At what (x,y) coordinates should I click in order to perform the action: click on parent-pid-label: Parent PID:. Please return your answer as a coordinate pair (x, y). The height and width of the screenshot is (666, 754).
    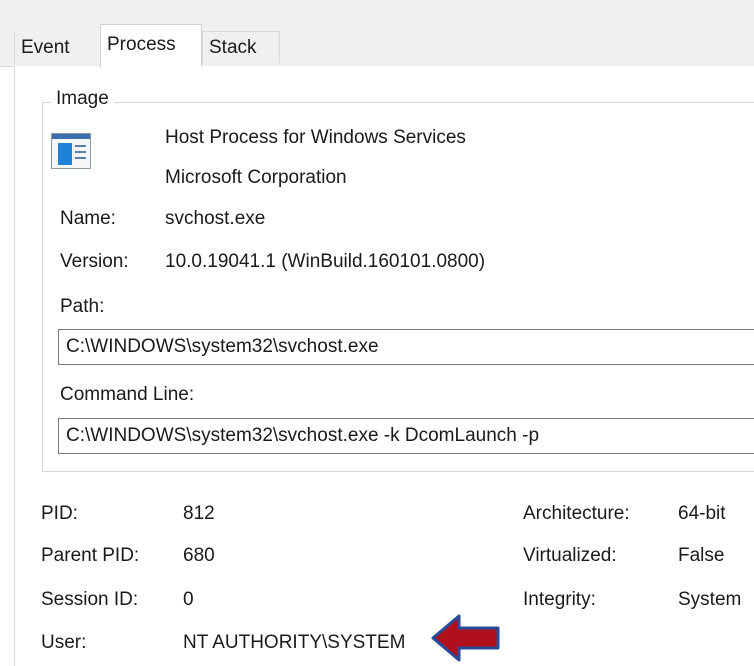
    Looking at the image, I should click on (90, 555).